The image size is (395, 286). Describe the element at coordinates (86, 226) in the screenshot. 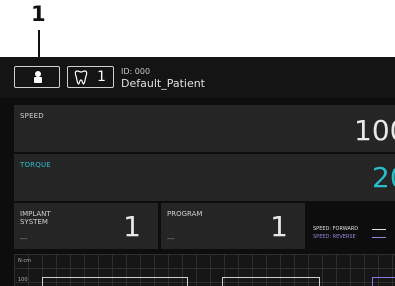

I see `implant-system-panel: IMPLANT SYSTEM --- 1` at that location.